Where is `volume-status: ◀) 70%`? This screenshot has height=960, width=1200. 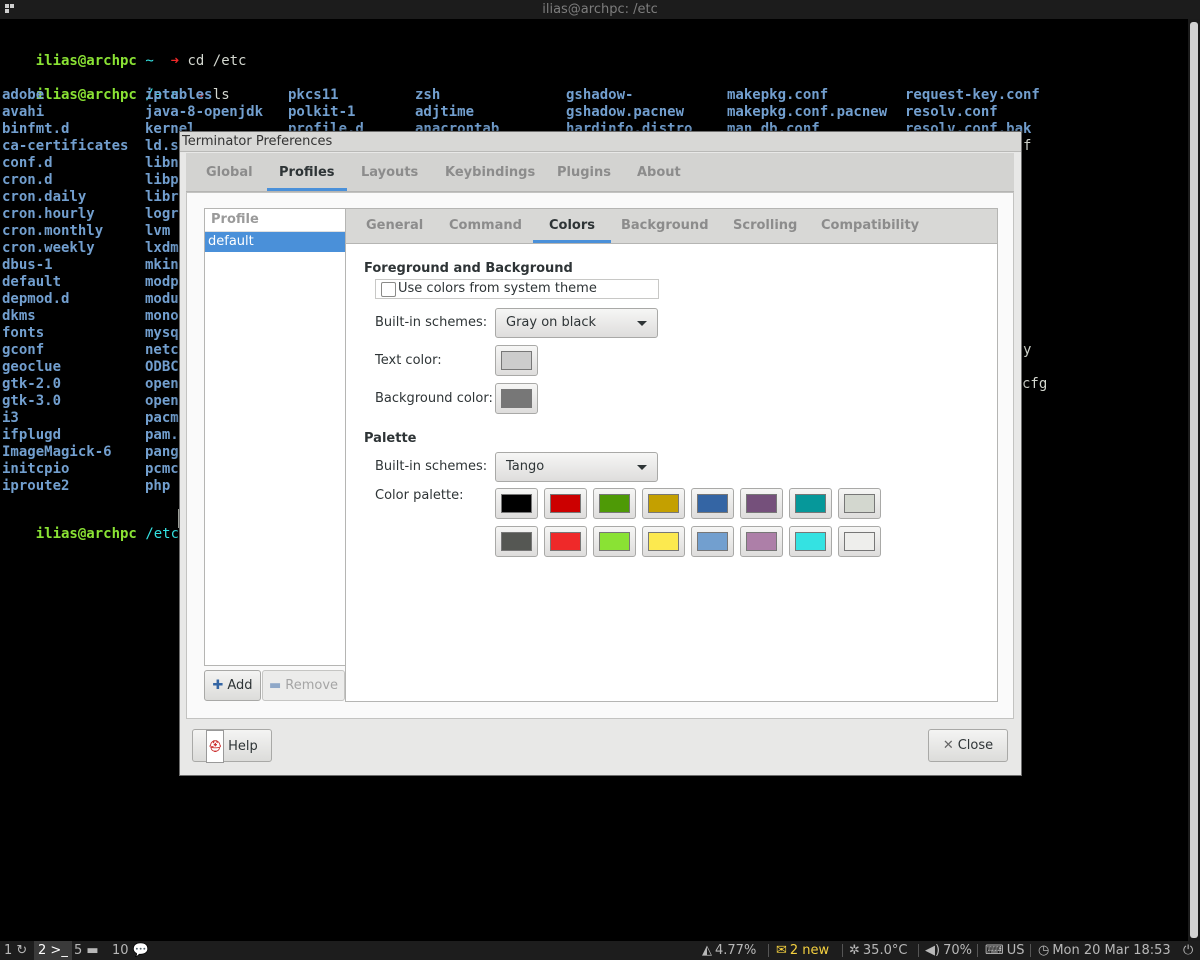
volume-status: ◀) 70% is located at coordinates (948, 950).